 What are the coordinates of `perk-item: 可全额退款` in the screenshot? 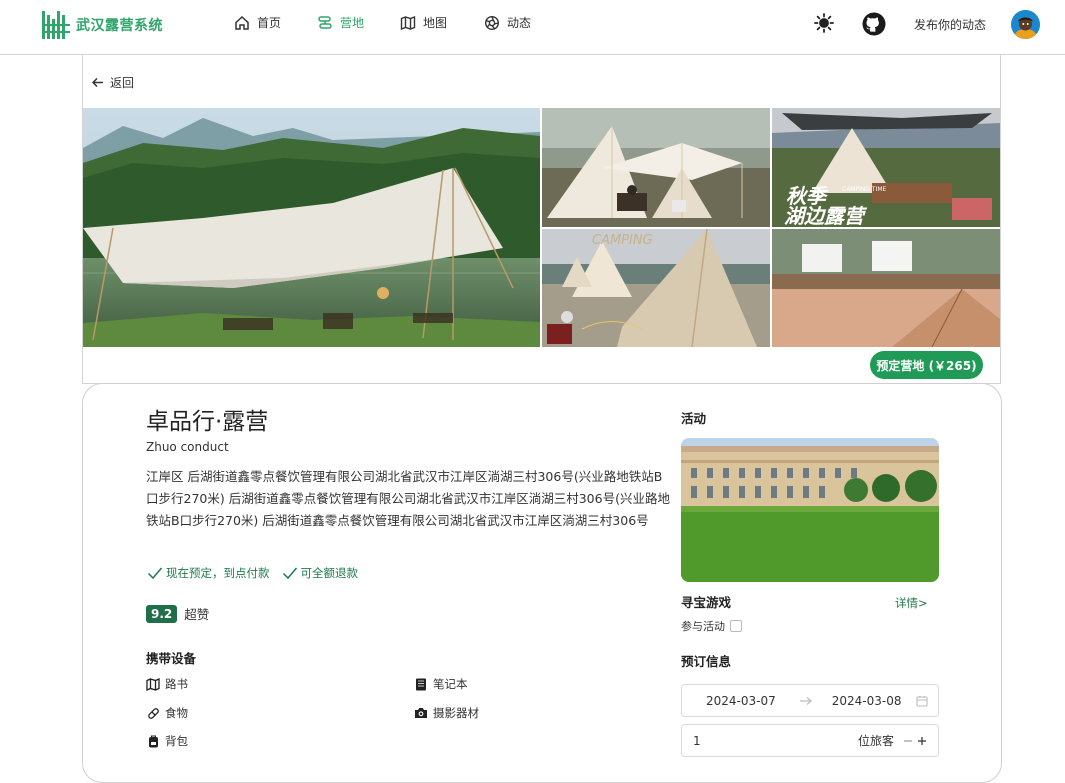 It's located at (320, 573).